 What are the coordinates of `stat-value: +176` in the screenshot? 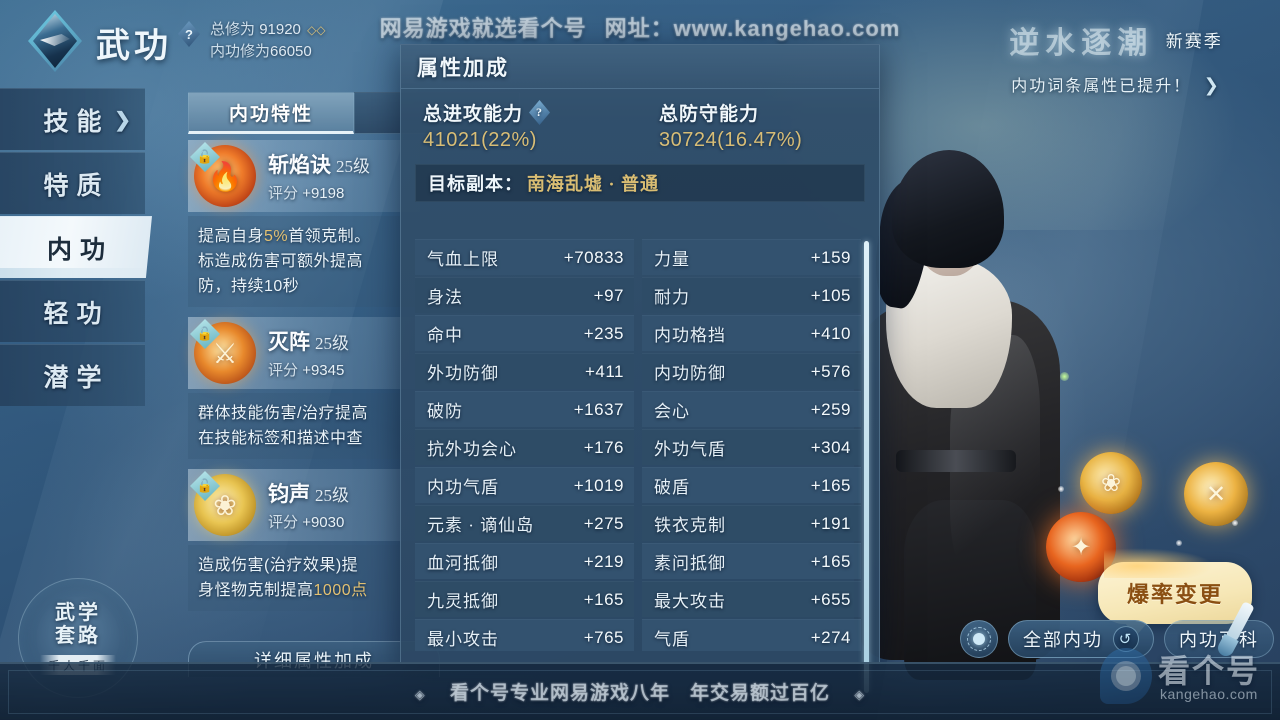 It's located at (603, 447).